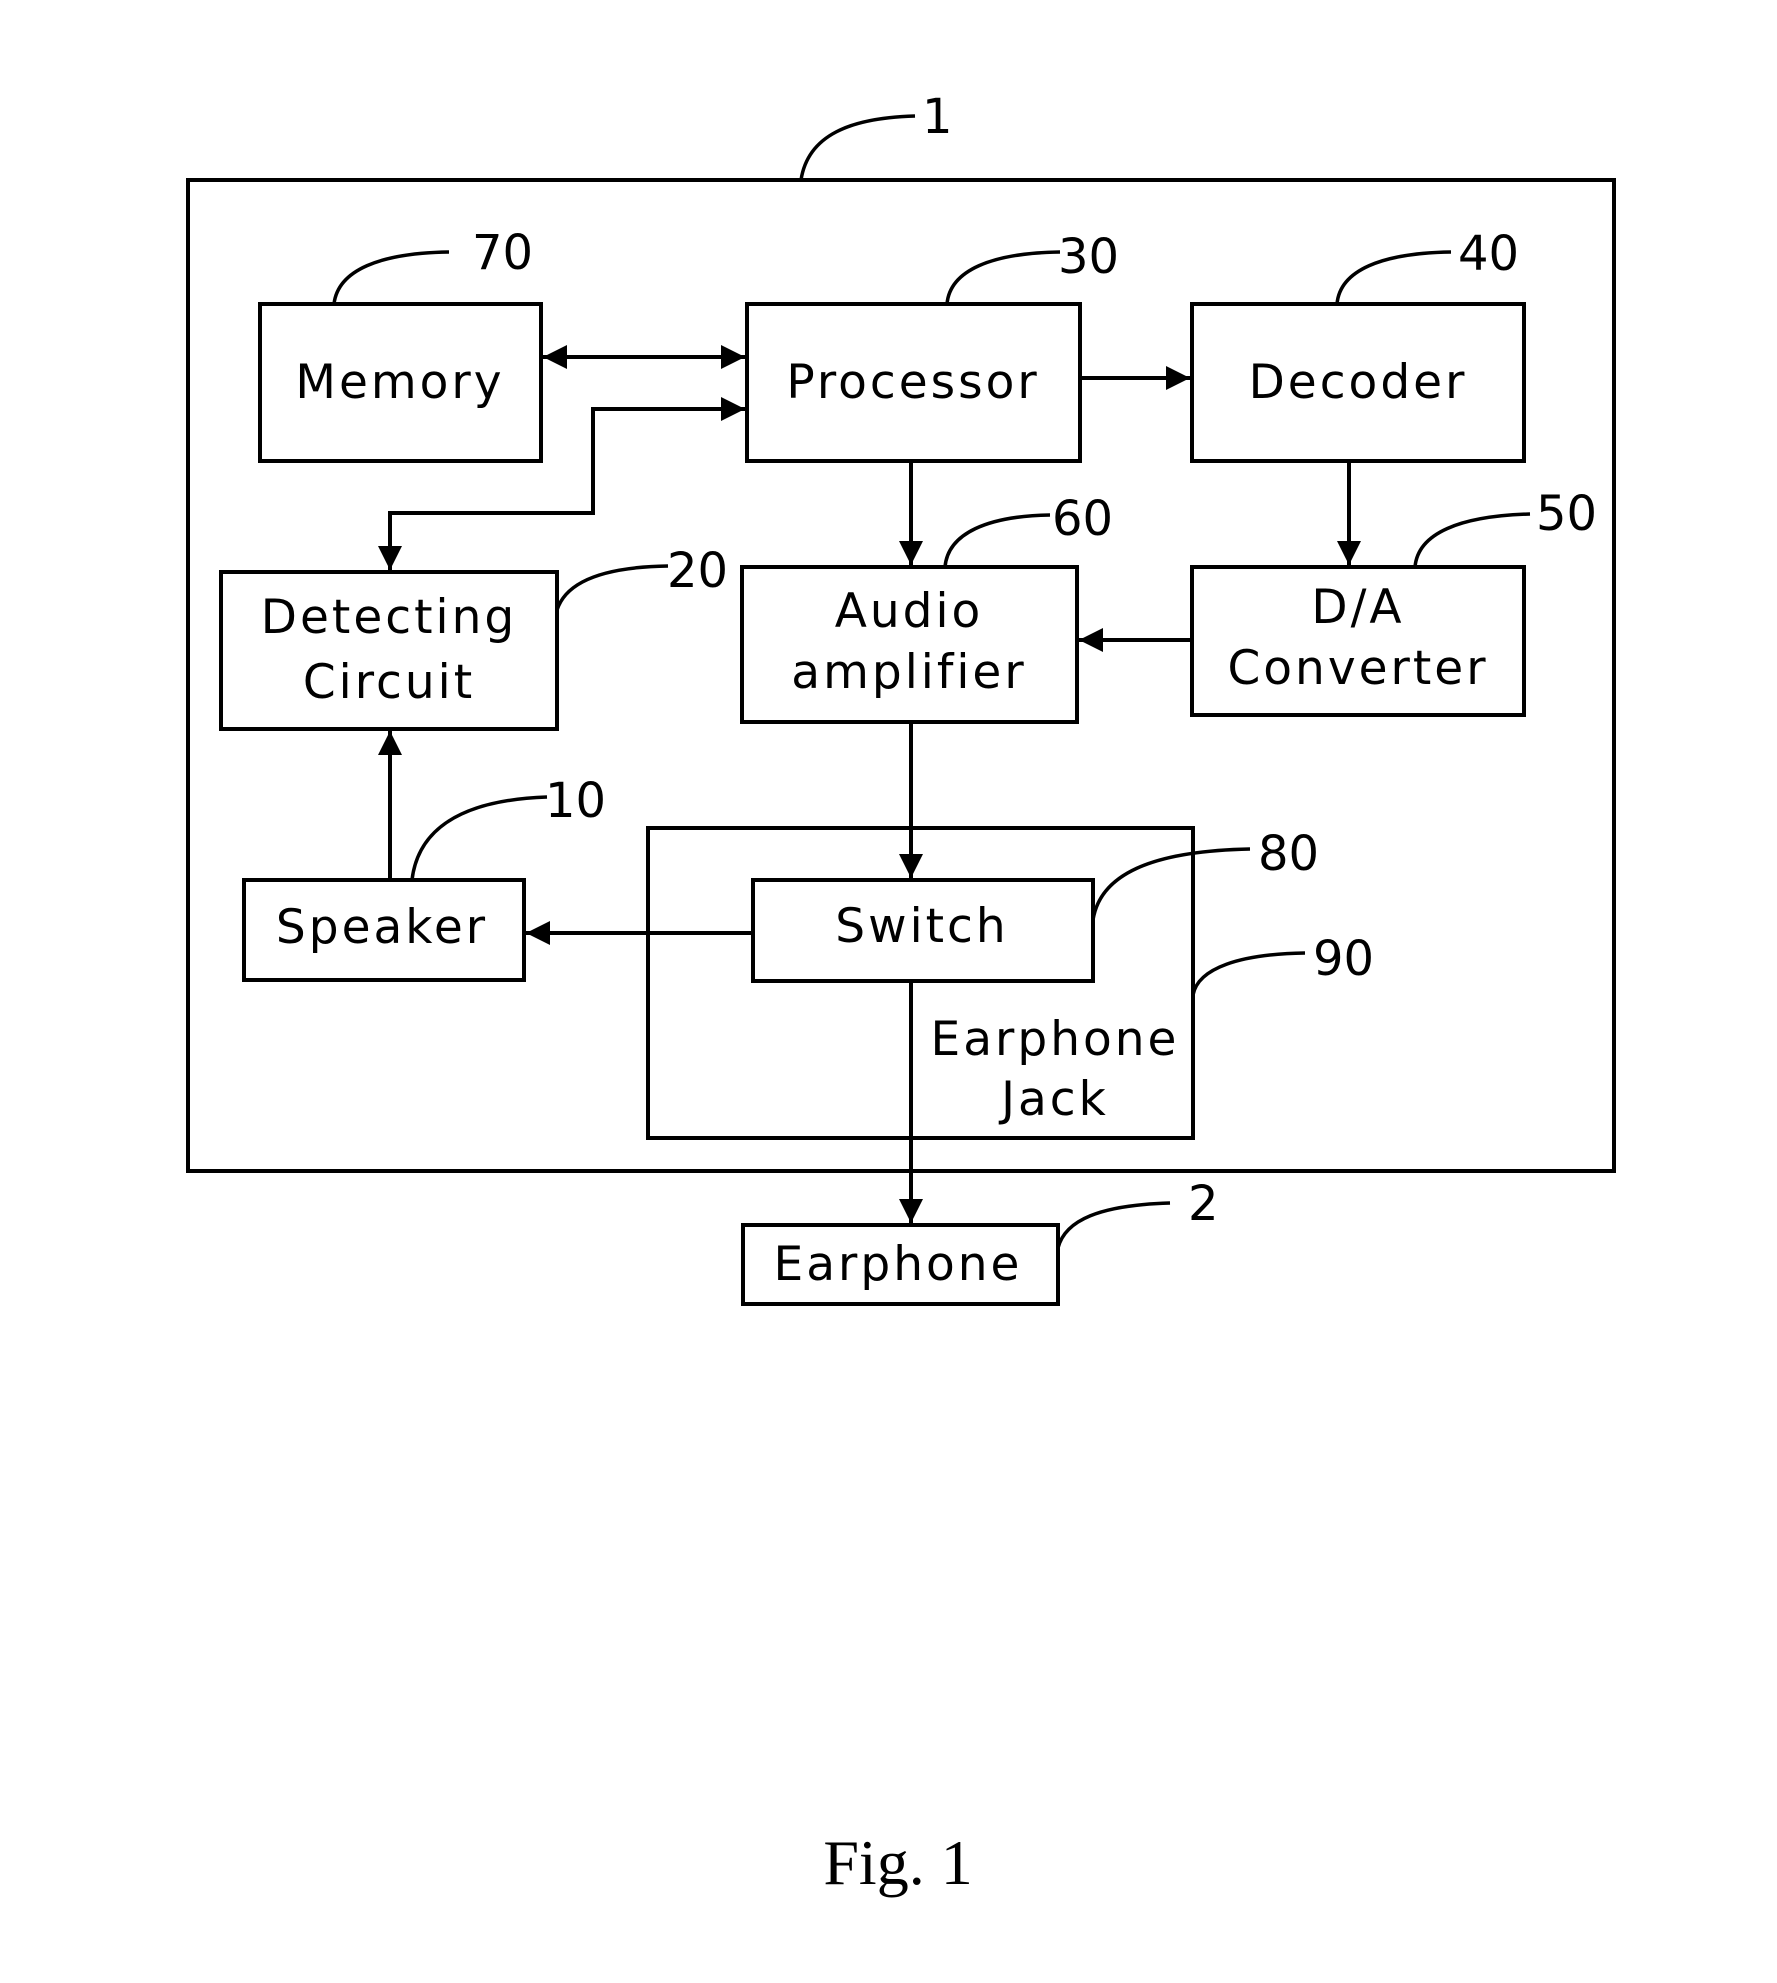  I want to click on memory-label: Memory, so click(399, 382).